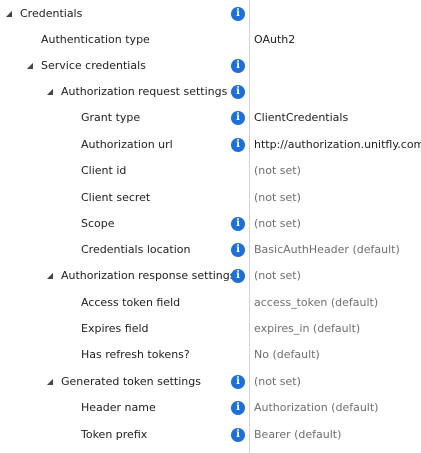  I want to click on property-name: Credentials, so click(51, 13).